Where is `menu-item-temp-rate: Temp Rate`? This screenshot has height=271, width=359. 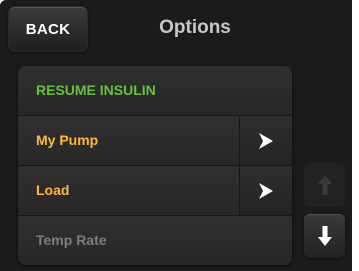 menu-item-temp-rate: Temp Rate is located at coordinates (155, 240).